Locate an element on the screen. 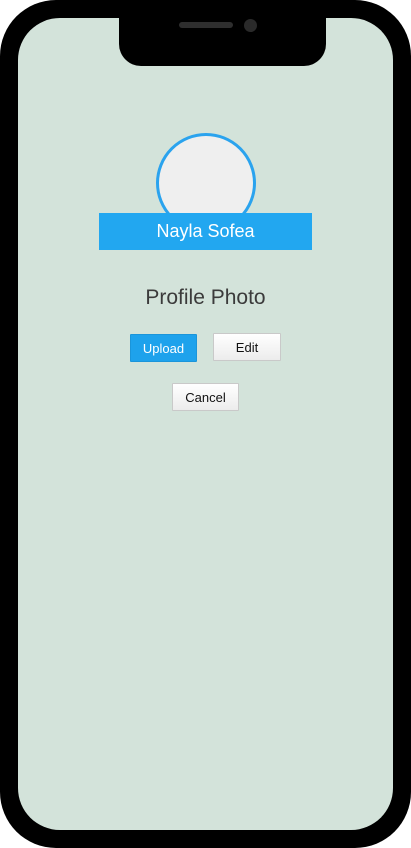 The image size is (411, 848). front-camera-icon is located at coordinates (250, 25).